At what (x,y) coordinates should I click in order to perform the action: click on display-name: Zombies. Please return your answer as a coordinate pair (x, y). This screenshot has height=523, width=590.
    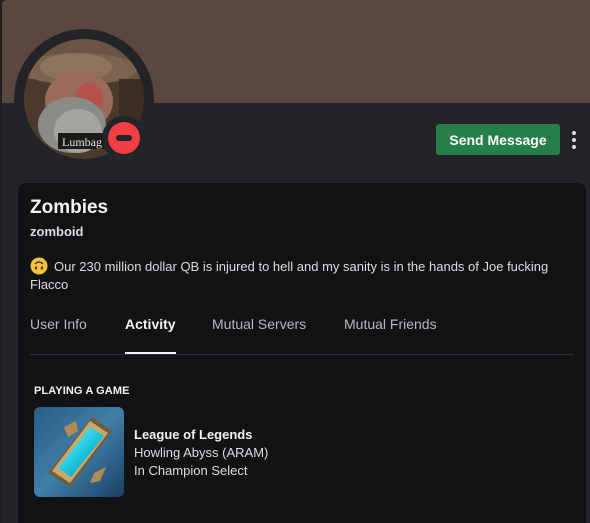
    Looking at the image, I should click on (69, 207).